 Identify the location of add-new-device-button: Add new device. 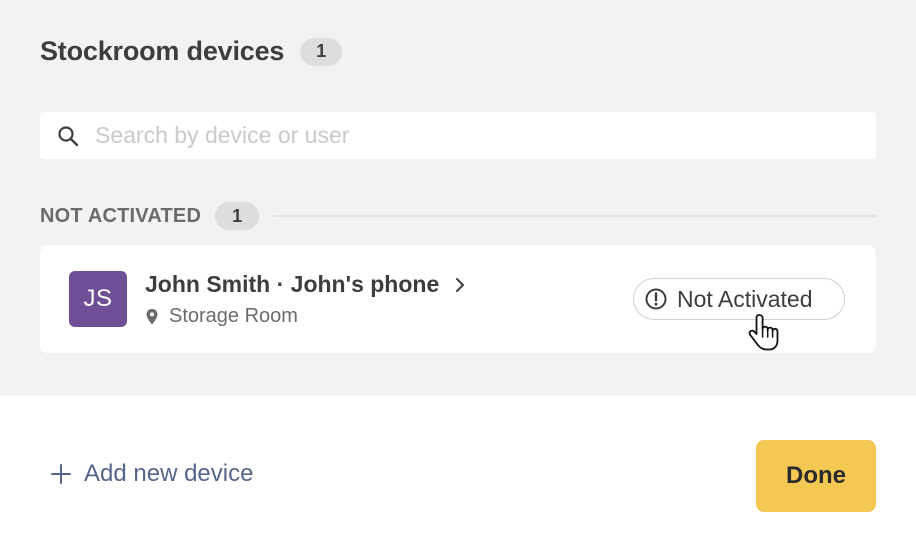
(151, 474).